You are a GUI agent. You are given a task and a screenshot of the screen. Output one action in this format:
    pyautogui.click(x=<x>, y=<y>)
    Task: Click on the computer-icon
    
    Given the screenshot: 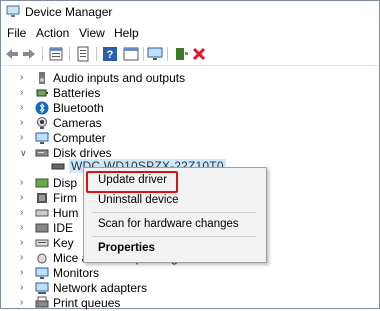 What is the action you would take?
    pyautogui.click(x=42, y=138)
    